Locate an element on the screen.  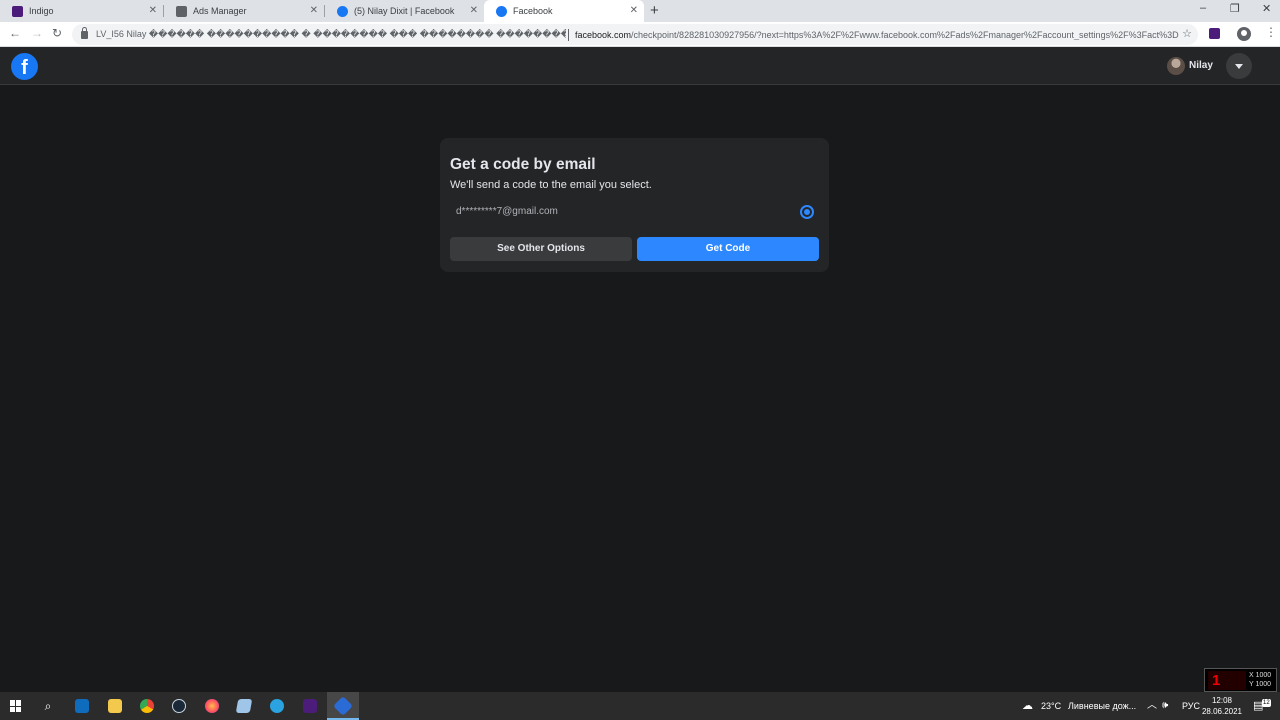
taskbar-indigo is located at coordinates (310, 706).